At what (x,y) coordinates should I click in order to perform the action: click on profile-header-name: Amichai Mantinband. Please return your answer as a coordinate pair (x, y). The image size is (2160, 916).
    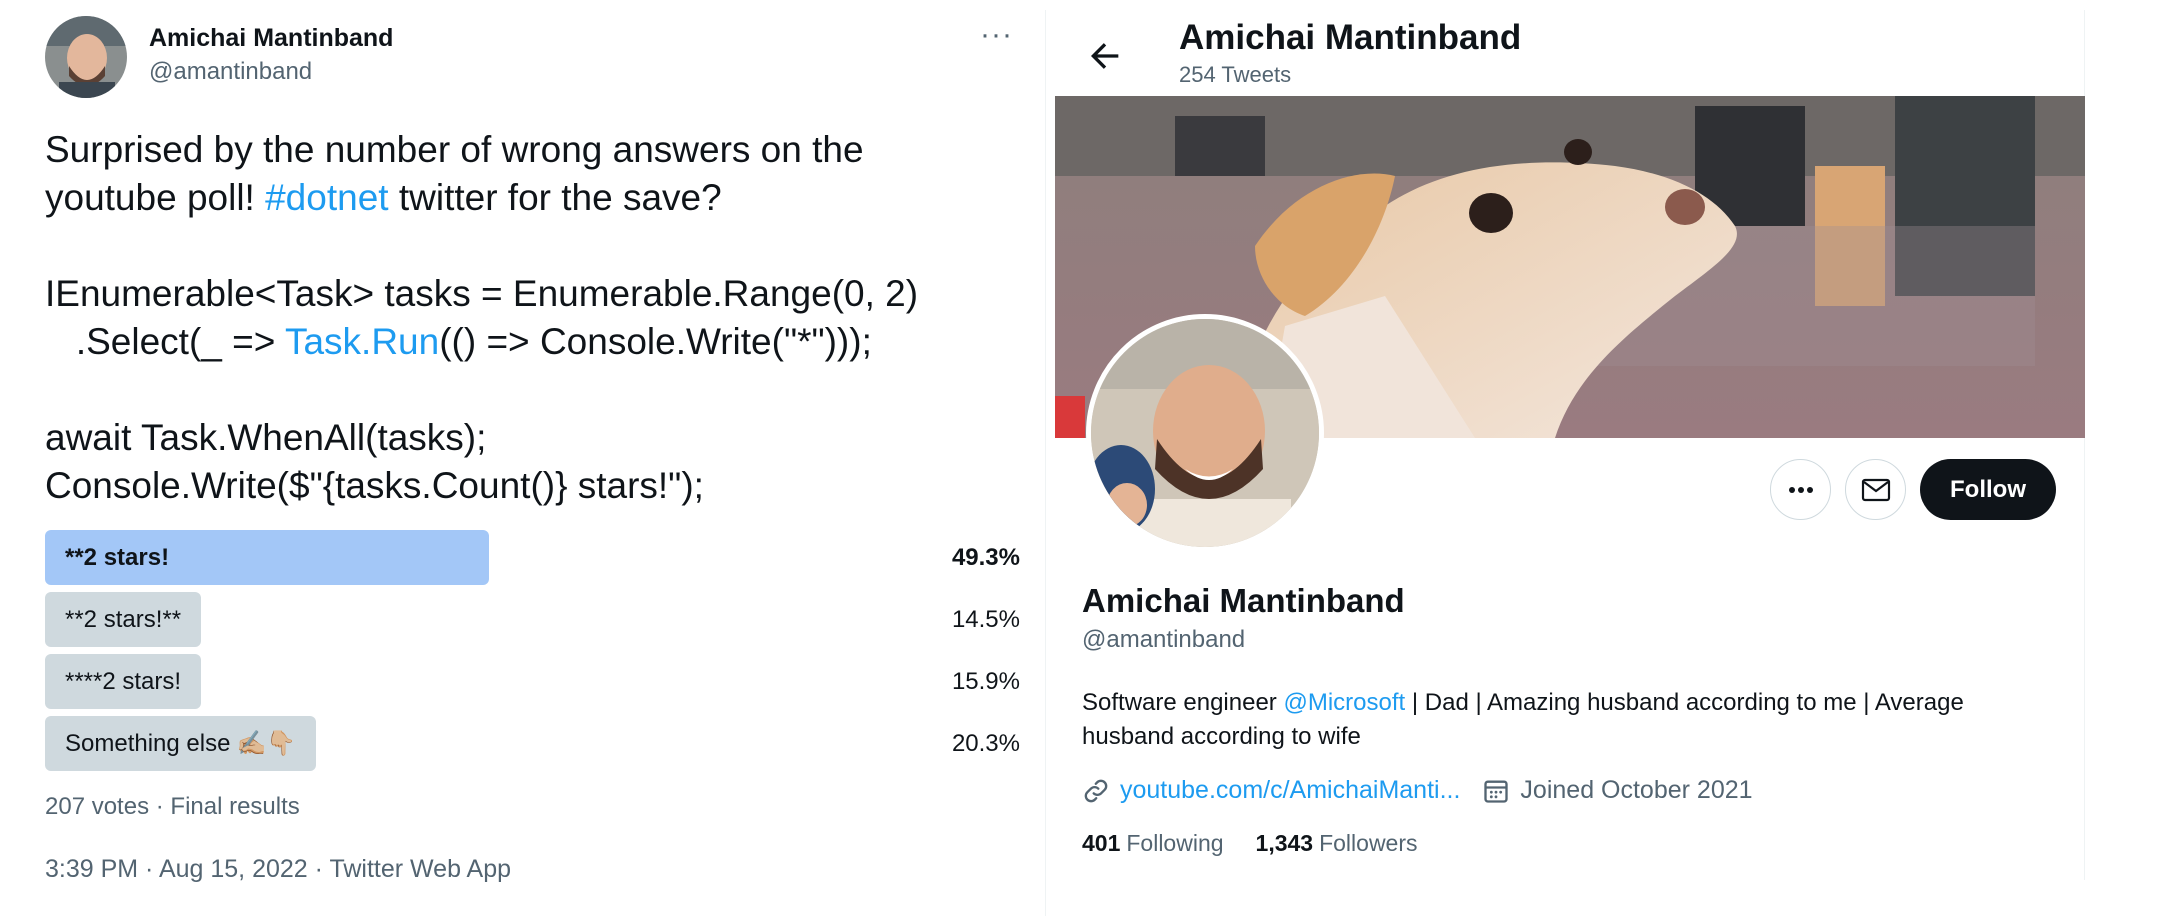
    Looking at the image, I should click on (1350, 37).